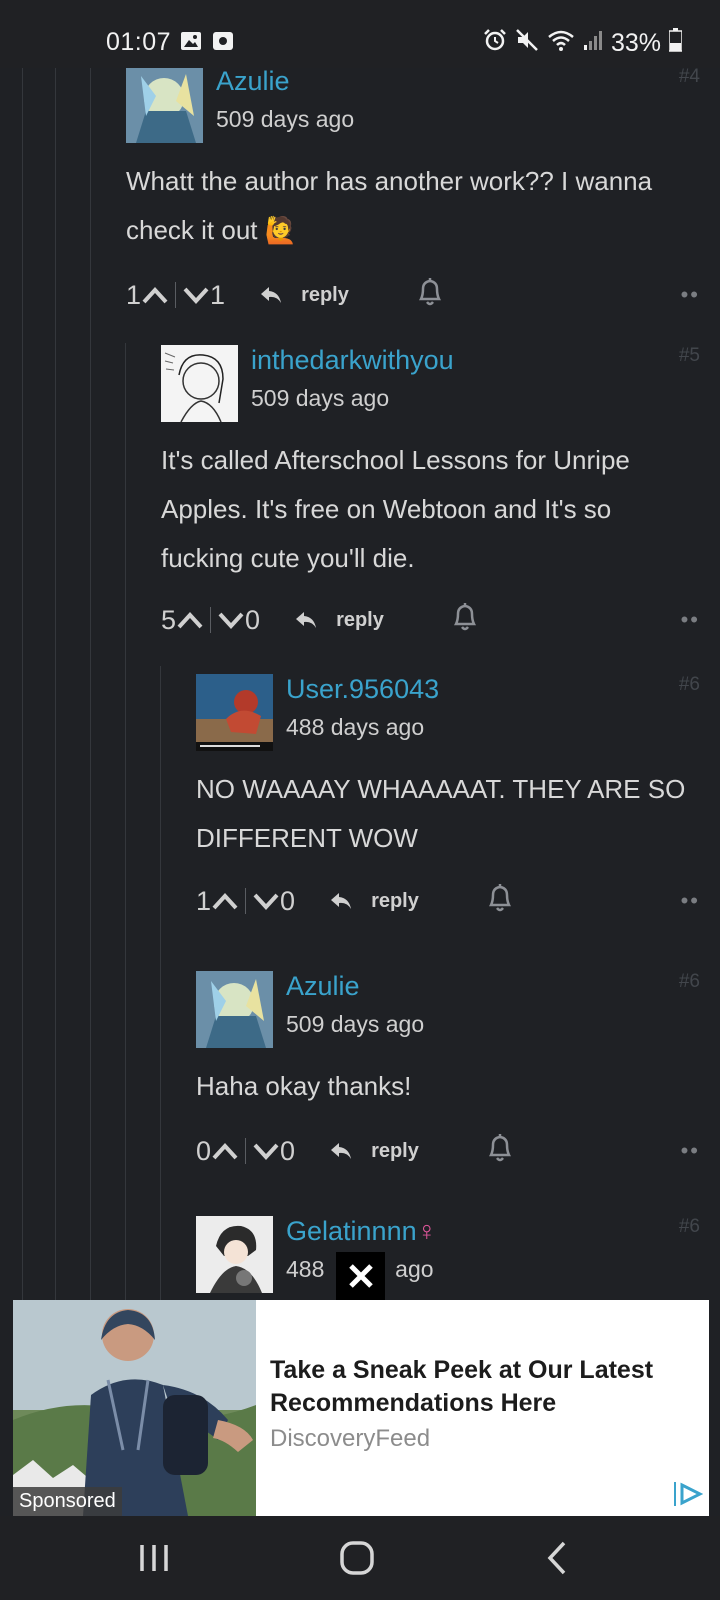 The image size is (720, 1600). What do you see at coordinates (362, 689) in the screenshot?
I see `username: User.956043` at bounding box center [362, 689].